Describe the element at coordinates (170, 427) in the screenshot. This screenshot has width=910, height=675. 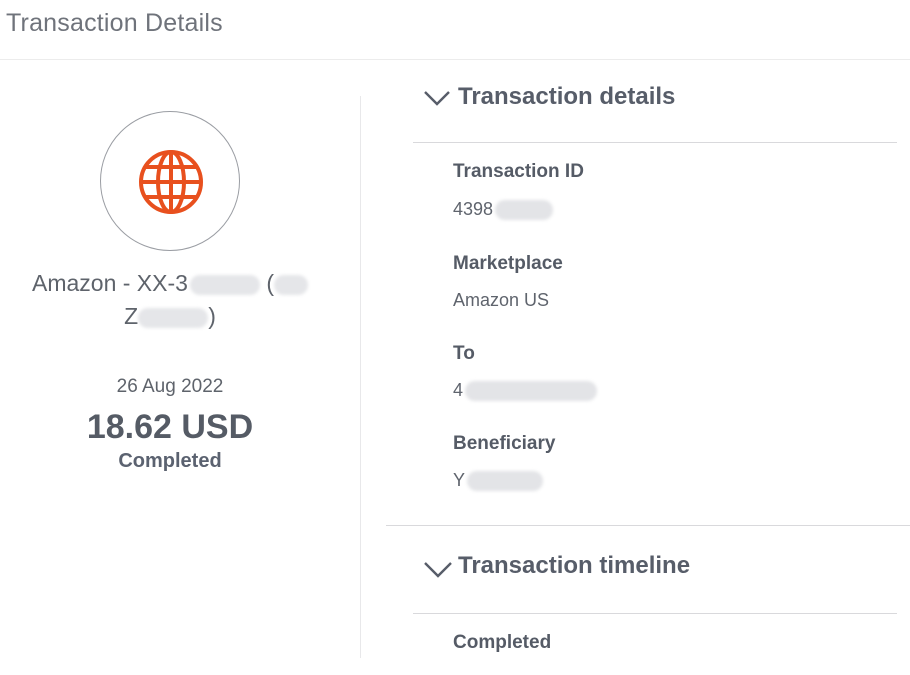
I see `transaction-amount: 18.62 USD` at that location.